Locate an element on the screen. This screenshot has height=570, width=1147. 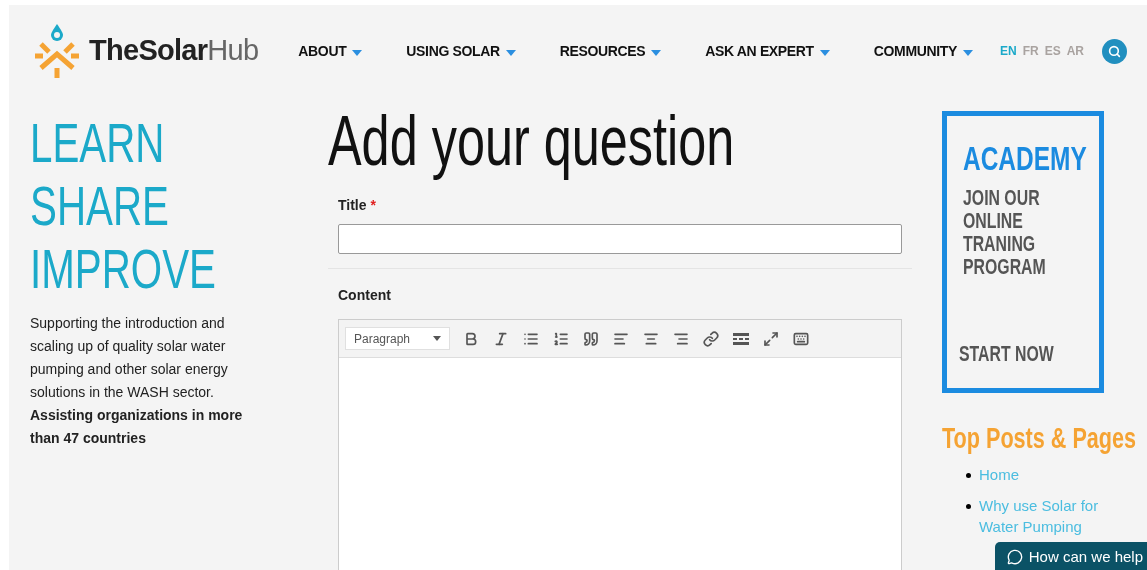
academy-text: JOIN OUR ONLINE TRANING PROGRAM is located at coordinates (1005, 232).